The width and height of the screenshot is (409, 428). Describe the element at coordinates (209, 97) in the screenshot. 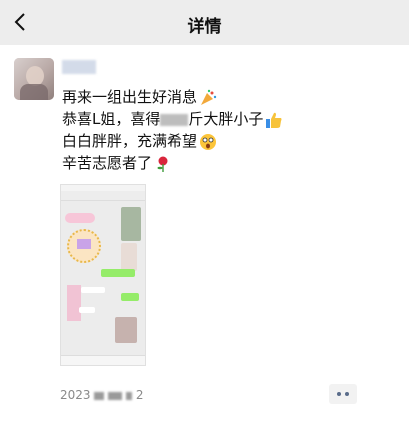

I see `party-popper-icon` at that location.